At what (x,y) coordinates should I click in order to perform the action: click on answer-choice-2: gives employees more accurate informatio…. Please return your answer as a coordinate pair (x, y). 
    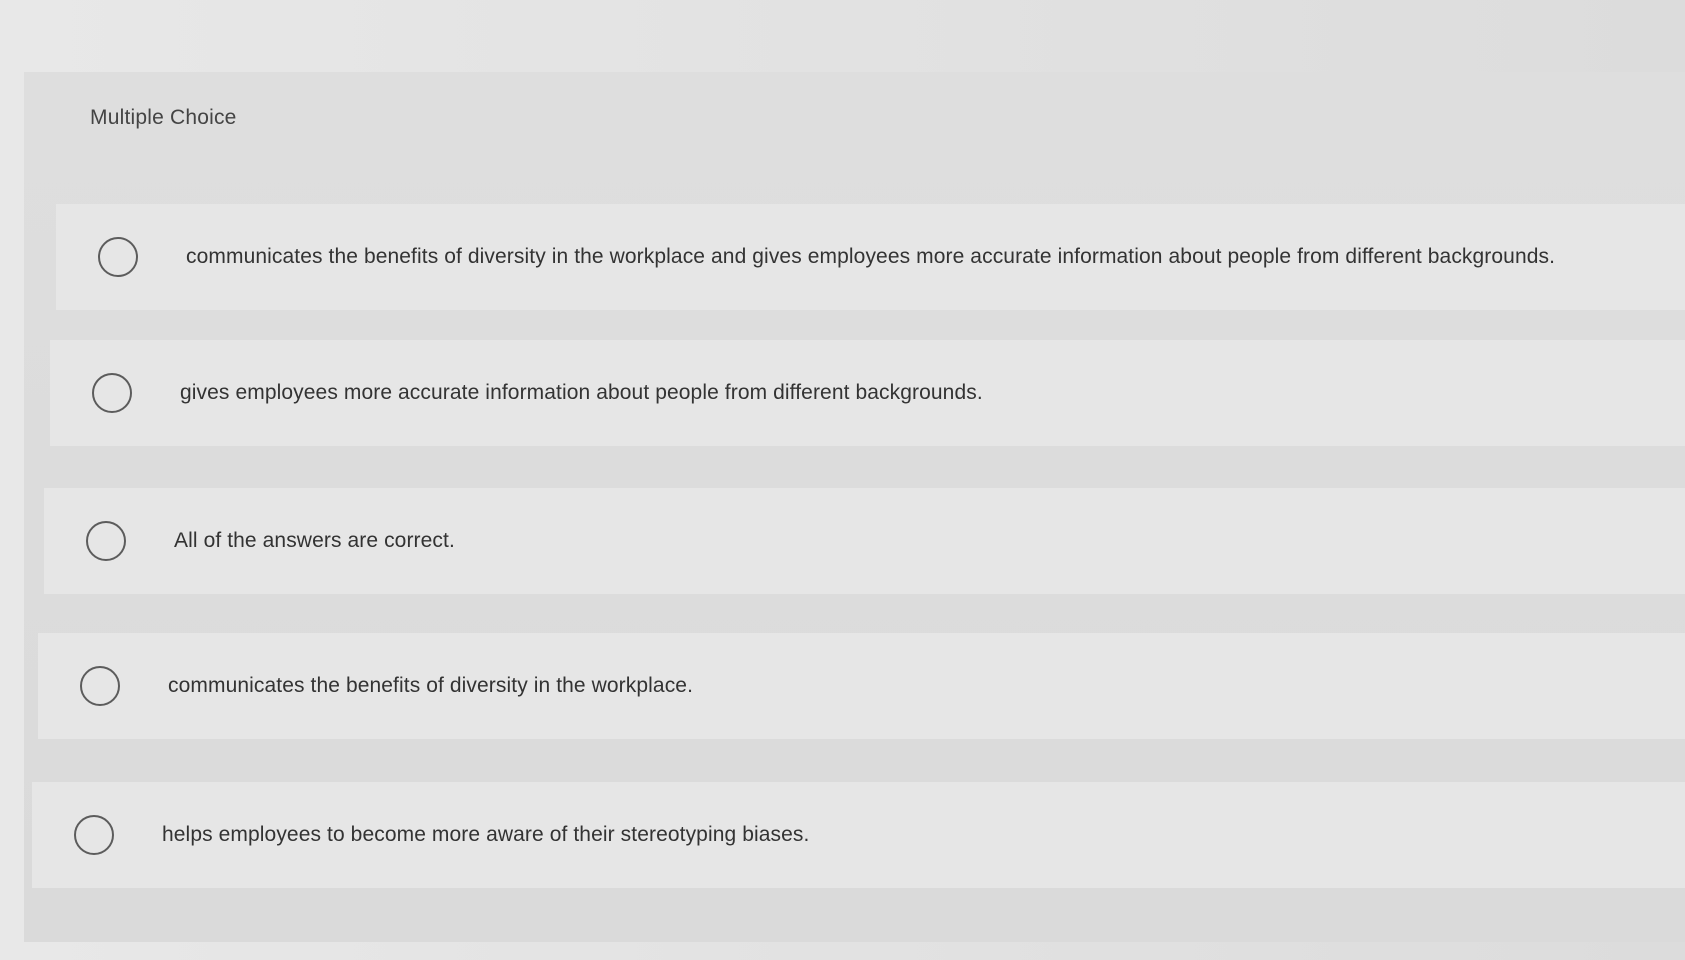
    Looking at the image, I should click on (867, 393).